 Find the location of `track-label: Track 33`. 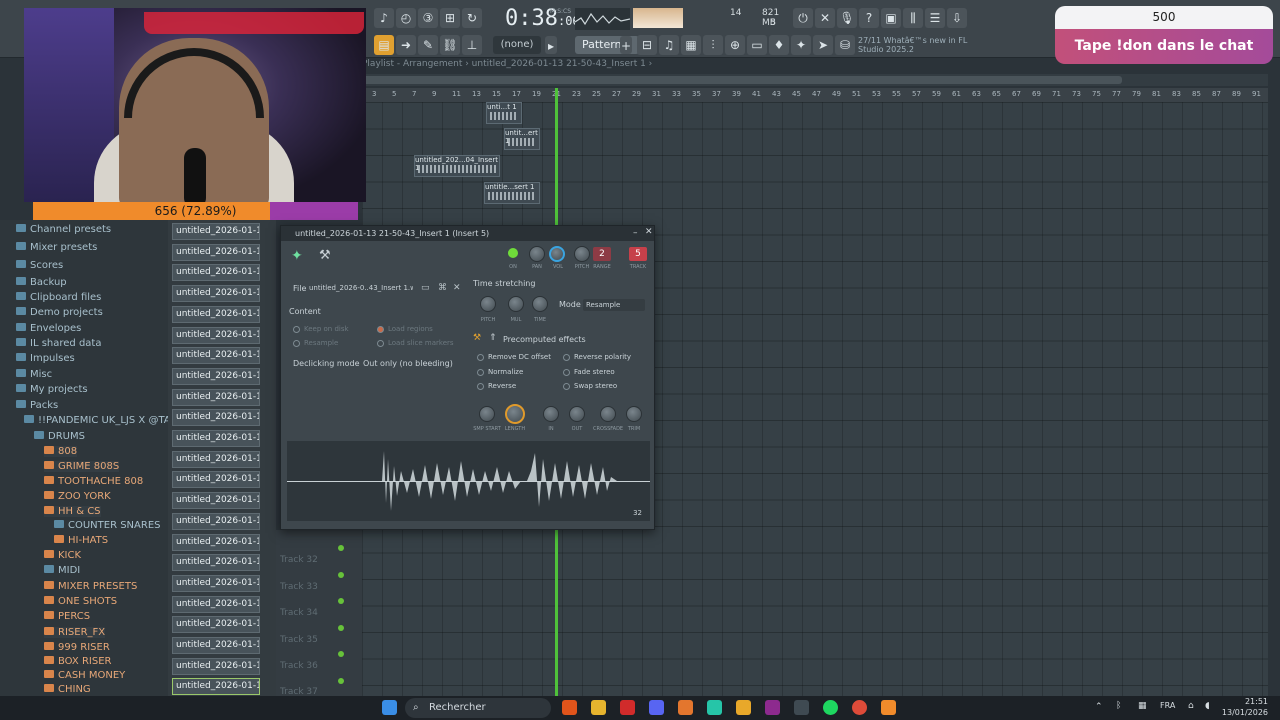

track-label: Track 33 is located at coordinates (299, 587).